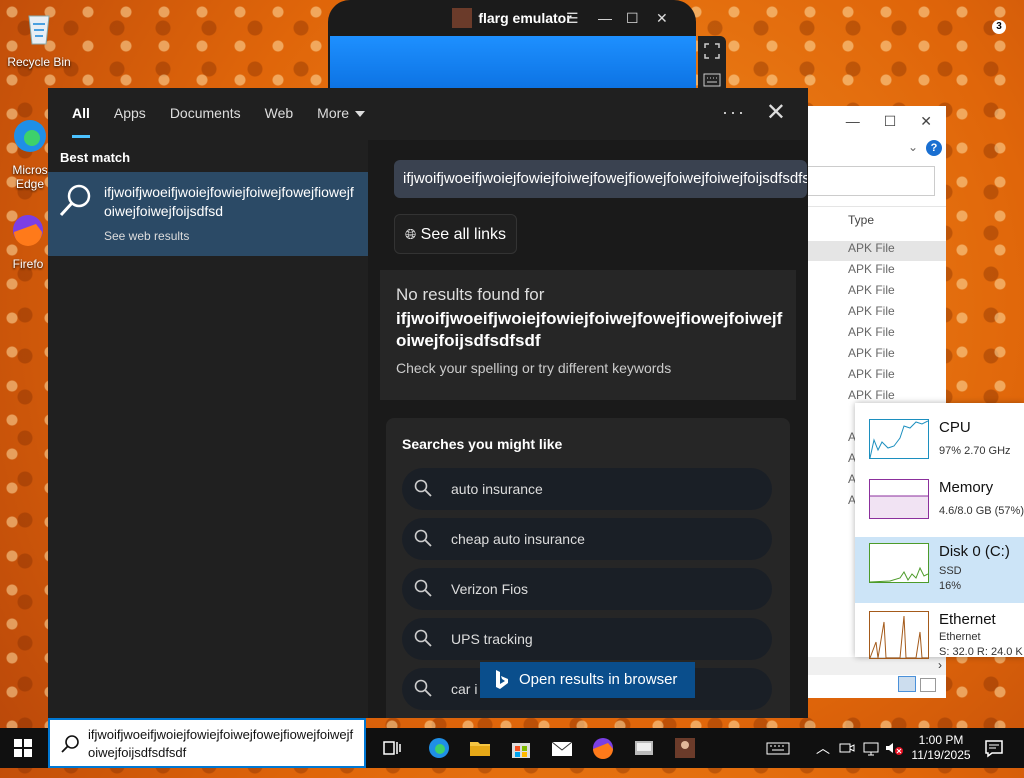  What do you see at coordinates (871, 748) in the screenshot?
I see `network-icon` at bounding box center [871, 748].